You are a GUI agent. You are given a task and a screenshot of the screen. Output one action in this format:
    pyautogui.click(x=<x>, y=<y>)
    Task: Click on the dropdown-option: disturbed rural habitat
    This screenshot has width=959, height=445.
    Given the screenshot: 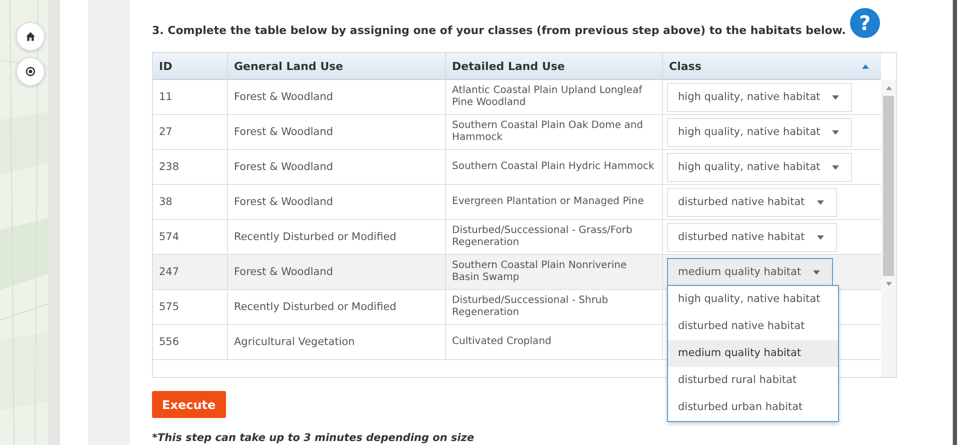 What is the action you would take?
    pyautogui.click(x=753, y=380)
    